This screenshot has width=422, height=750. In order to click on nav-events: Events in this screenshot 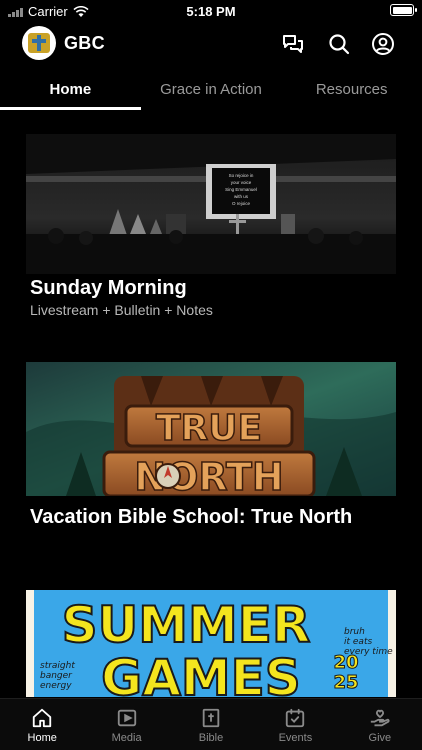, I will do `click(295, 724)`.